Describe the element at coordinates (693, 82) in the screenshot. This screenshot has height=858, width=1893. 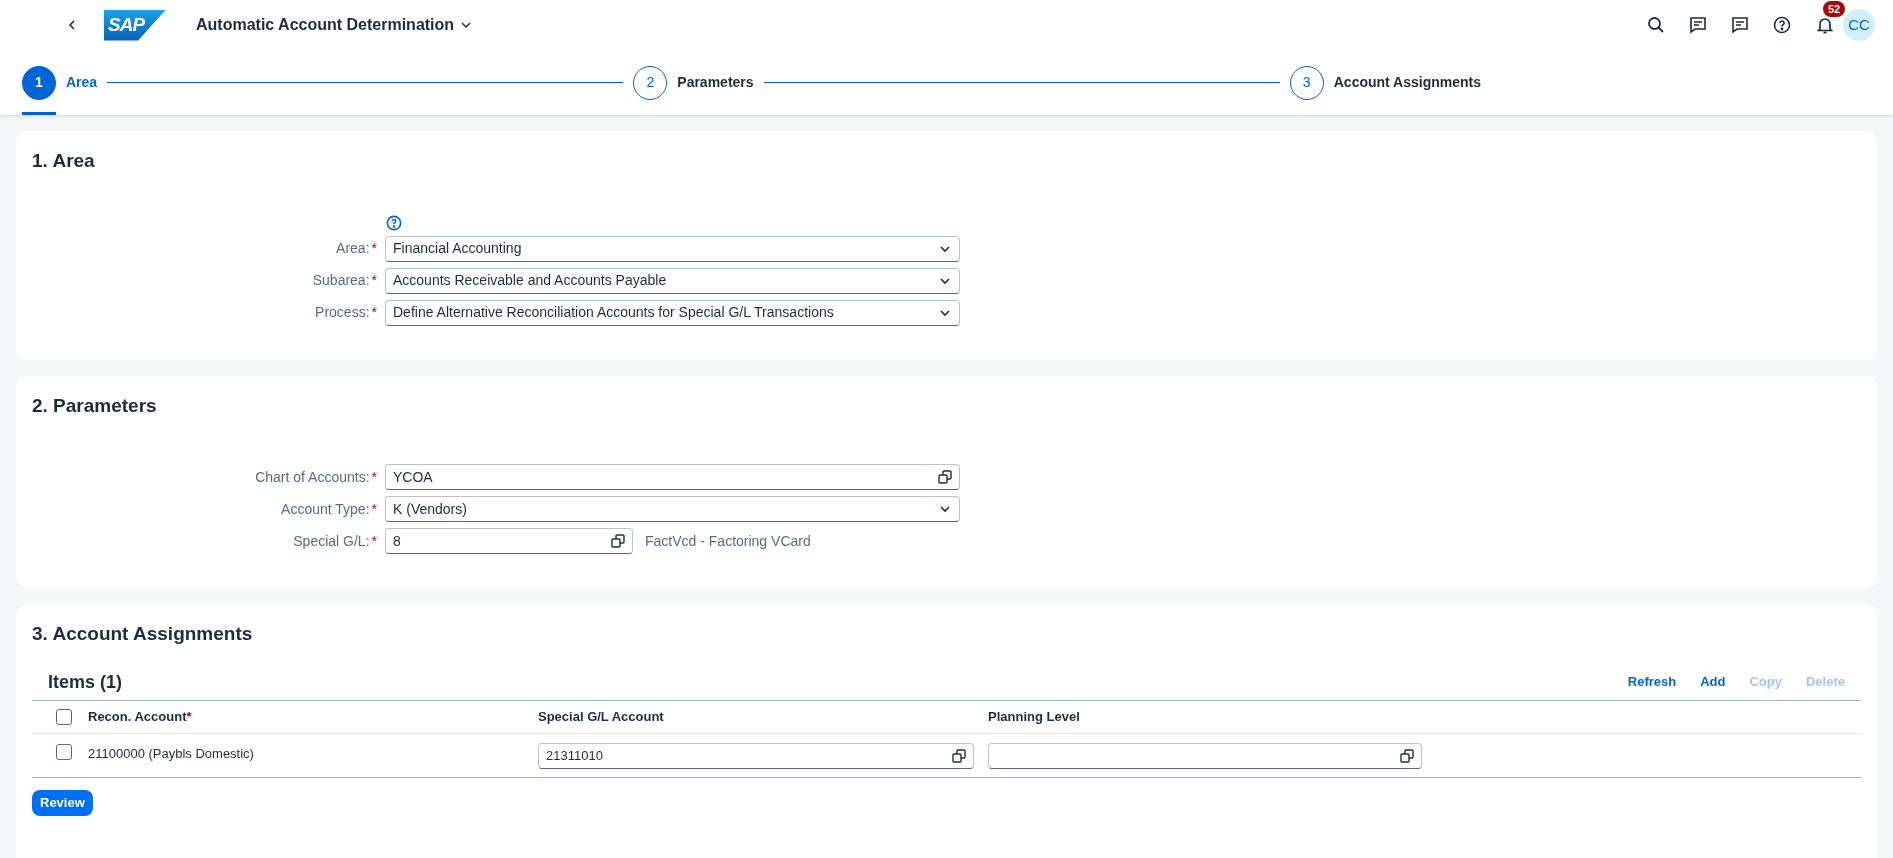
I see `wizard-step: 2 Parameters` at that location.